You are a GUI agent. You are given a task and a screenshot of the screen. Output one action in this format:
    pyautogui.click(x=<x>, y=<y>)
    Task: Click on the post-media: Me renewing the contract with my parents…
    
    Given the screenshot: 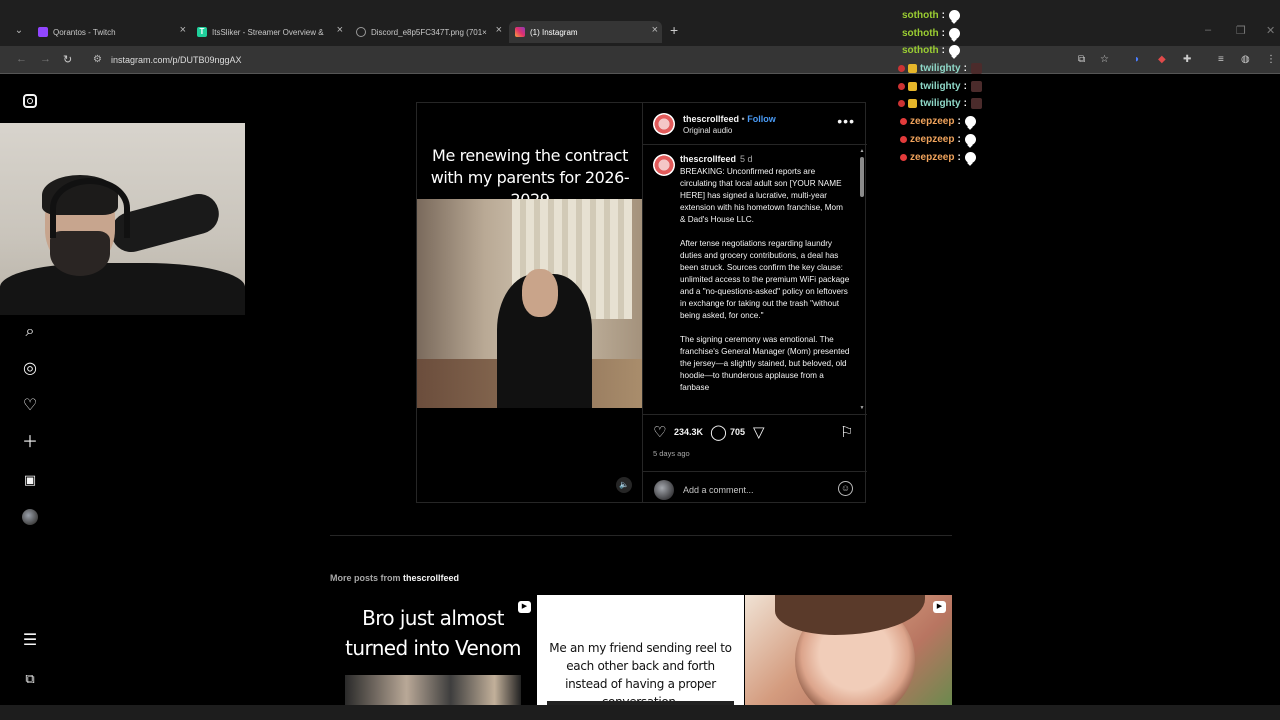 What is the action you would take?
    pyautogui.click(x=529, y=302)
    